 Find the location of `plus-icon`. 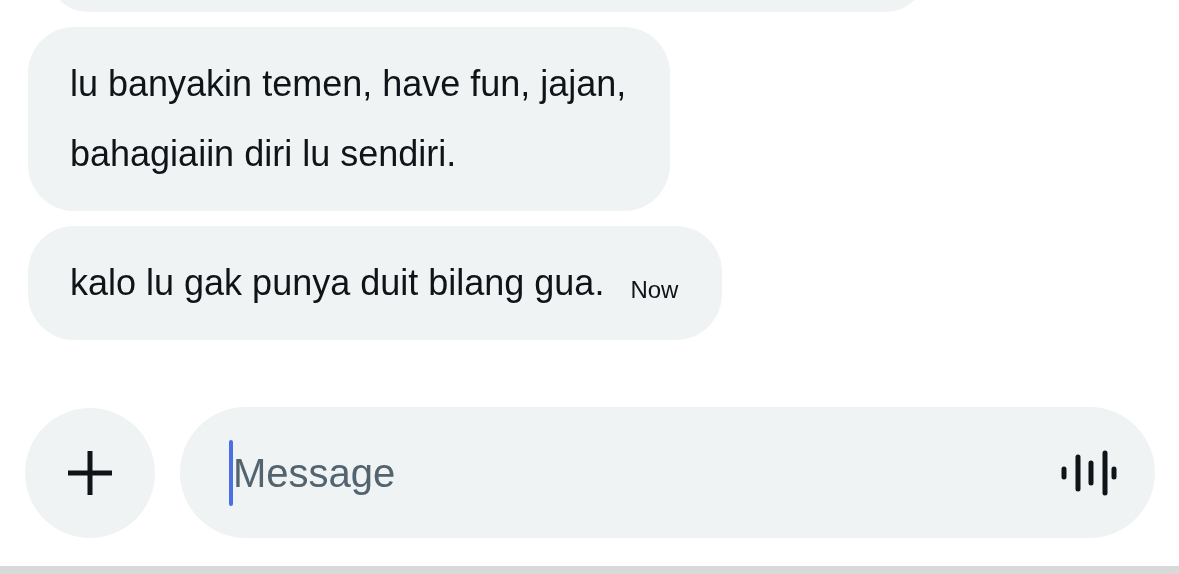

plus-icon is located at coordinates (90, 472).